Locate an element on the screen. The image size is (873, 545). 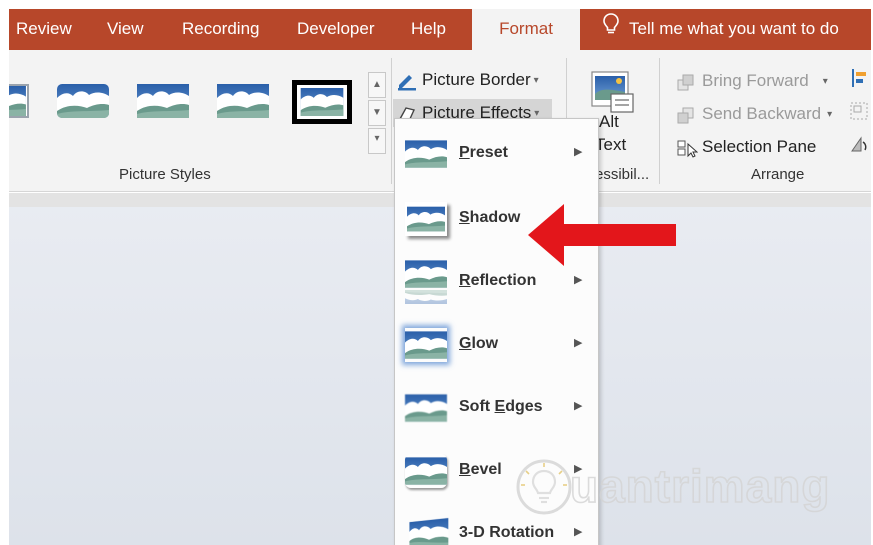
gallery-scroll-down: ▼ is located at coordinates (377, 113).